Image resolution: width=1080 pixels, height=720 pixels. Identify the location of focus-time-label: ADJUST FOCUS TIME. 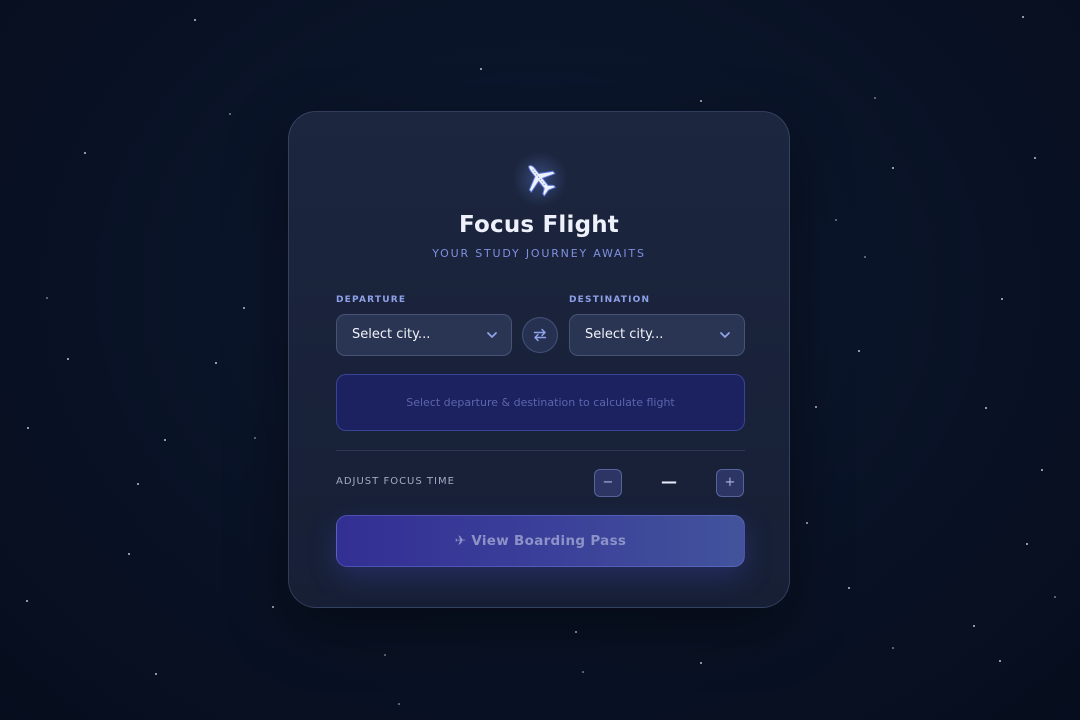
(395, 481).